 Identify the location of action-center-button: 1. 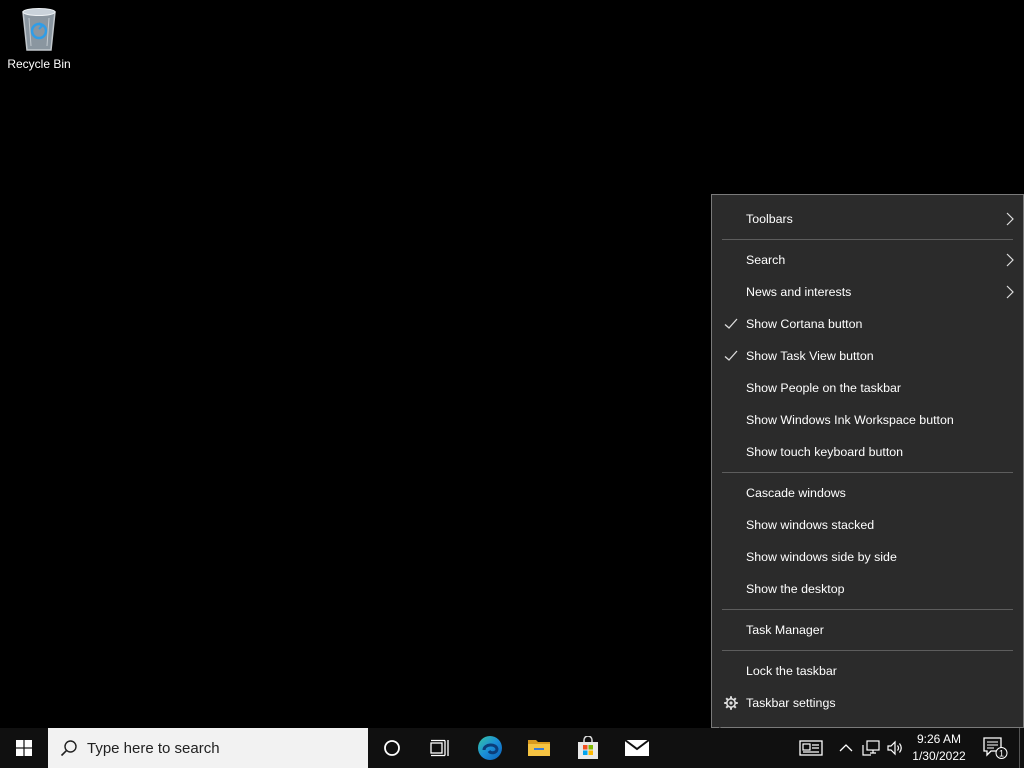
(995, 748).